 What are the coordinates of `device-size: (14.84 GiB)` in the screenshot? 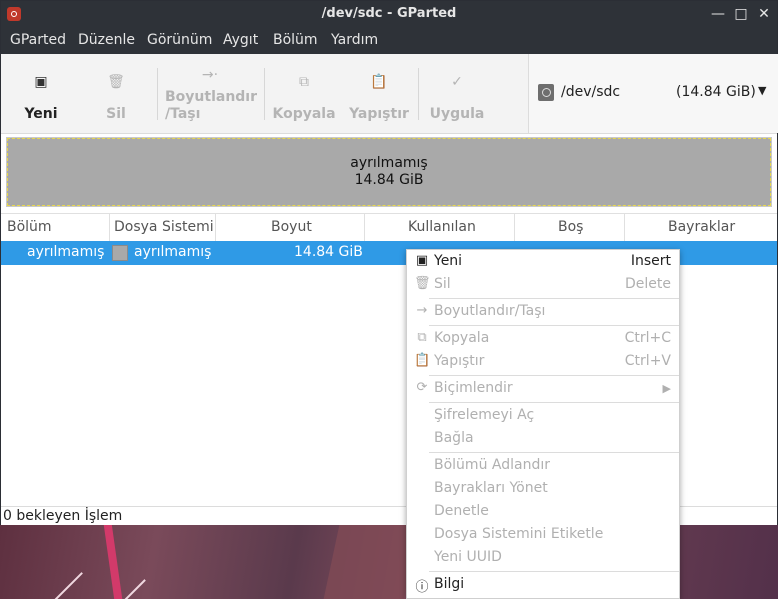 It's located at (716, 92).